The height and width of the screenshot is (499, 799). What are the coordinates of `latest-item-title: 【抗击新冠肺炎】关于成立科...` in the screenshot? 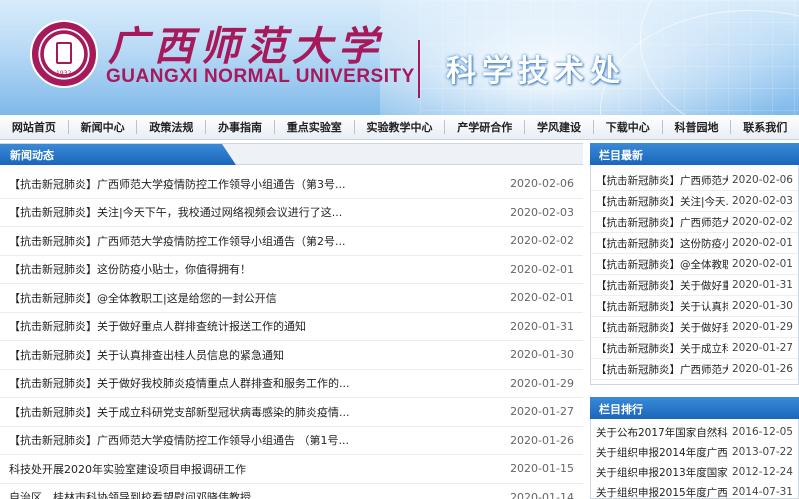 It's located at (662, 348).